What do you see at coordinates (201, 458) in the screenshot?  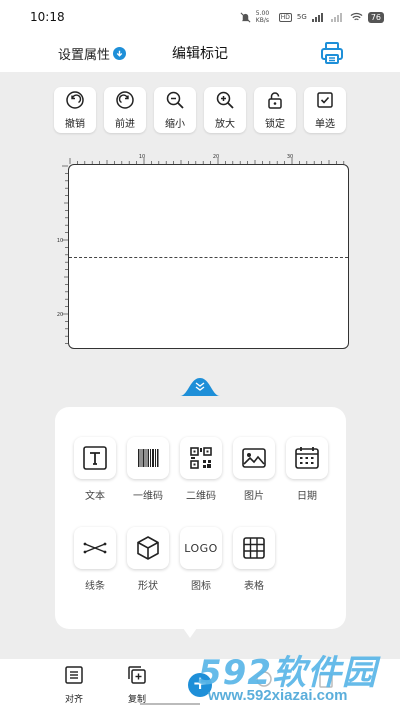 I see `qrcode-icon` at bounding box center [201, 458].